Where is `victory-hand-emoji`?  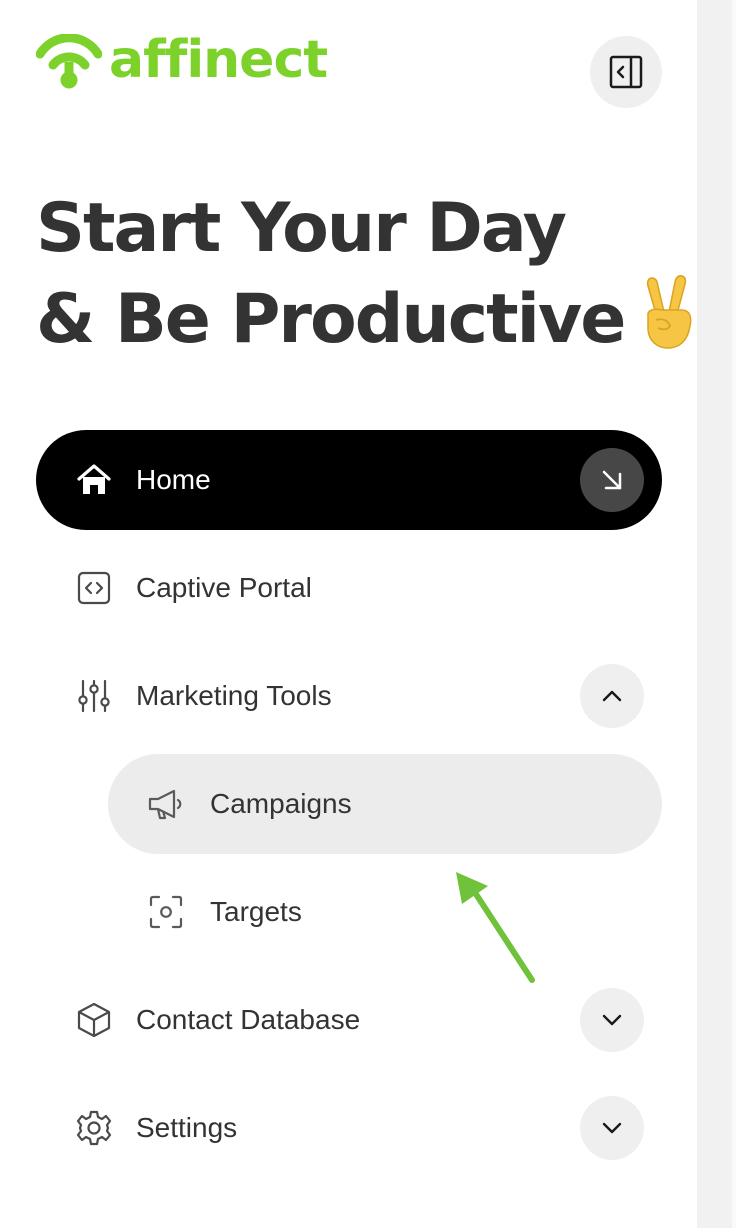
victory-hand-emoji is located at coordinates (667, 321).